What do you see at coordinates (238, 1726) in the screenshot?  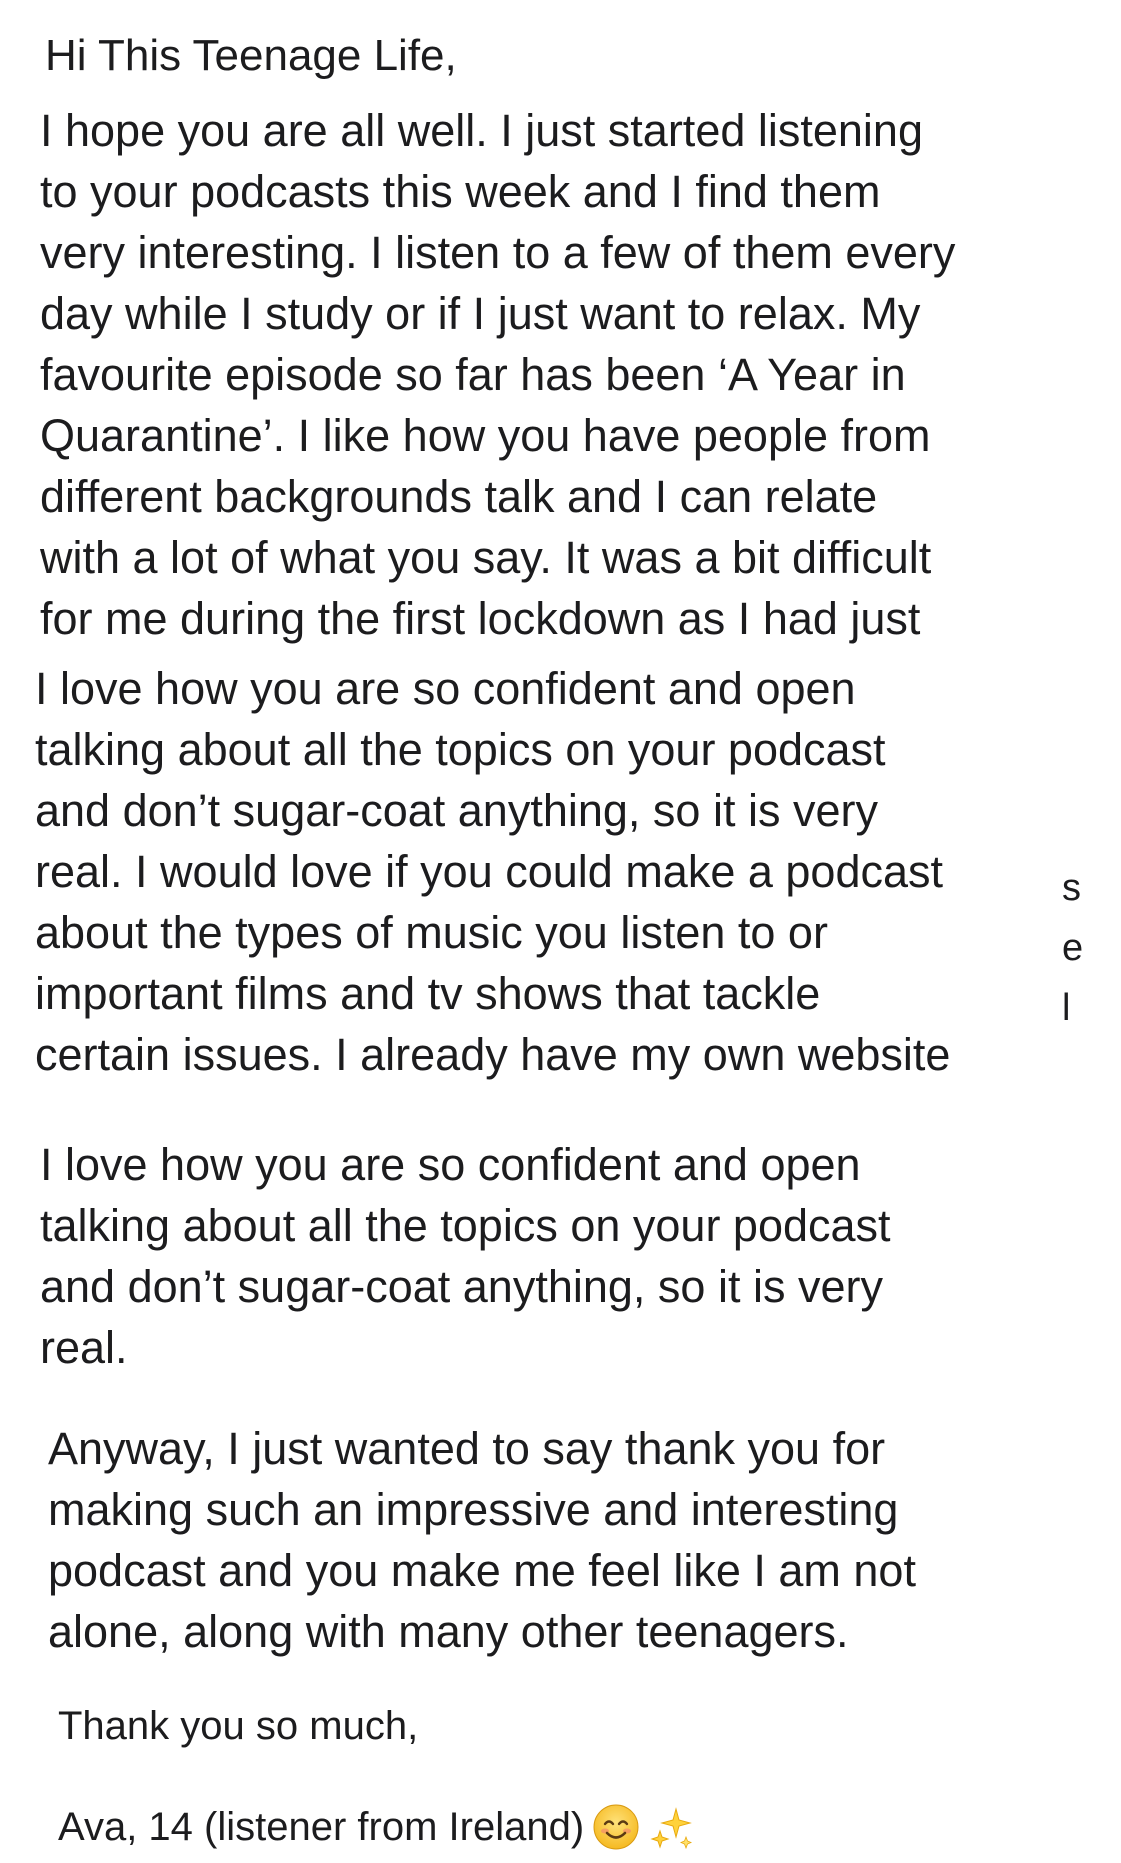 I see `signoff: Thank you so much,` at bounding box center [238, 1726].